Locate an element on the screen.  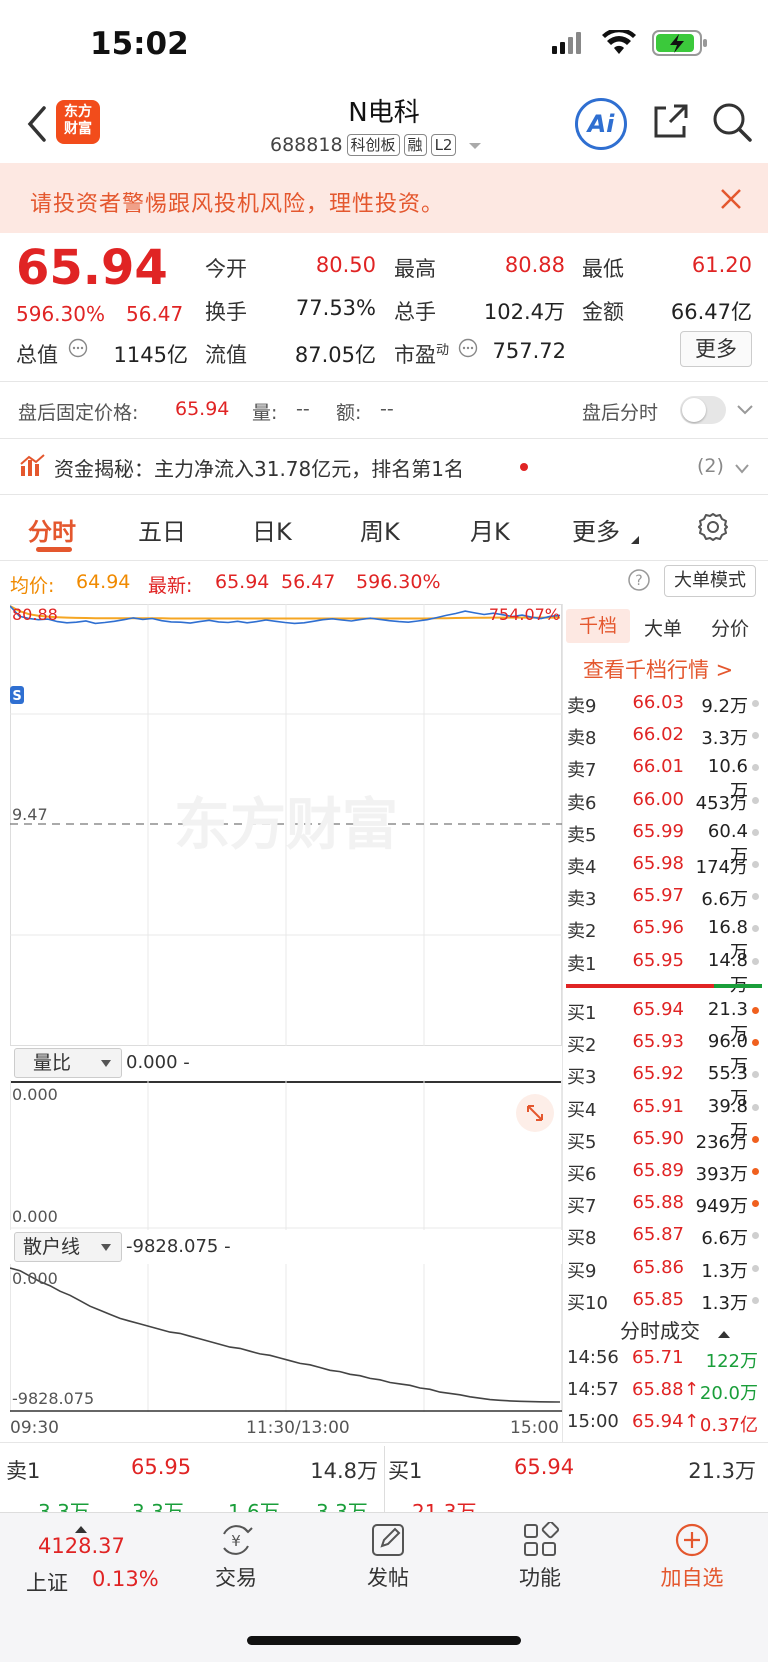
trade-vol: 0.37亿 is located at coordinates (728, 1425).